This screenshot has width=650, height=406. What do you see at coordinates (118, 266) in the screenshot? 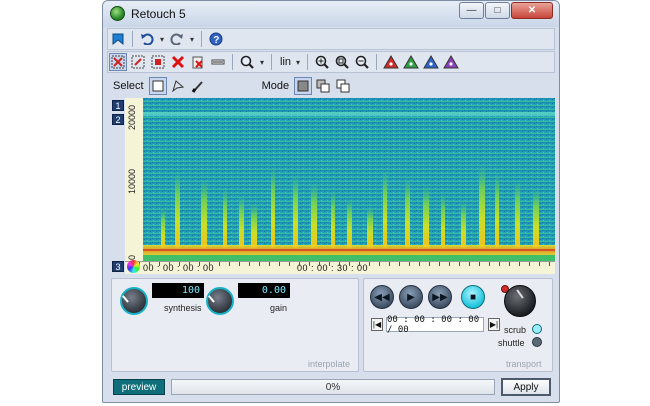
I see `track-3-button: 3` at bounding box center [118, 266].